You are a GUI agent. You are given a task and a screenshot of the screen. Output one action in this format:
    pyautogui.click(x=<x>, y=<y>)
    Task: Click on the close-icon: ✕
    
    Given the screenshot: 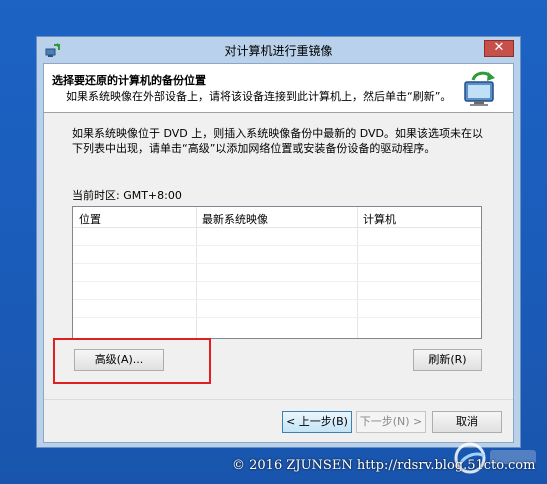 What is the action you would take?
    pyautogui.click(x=499, y=47)
    